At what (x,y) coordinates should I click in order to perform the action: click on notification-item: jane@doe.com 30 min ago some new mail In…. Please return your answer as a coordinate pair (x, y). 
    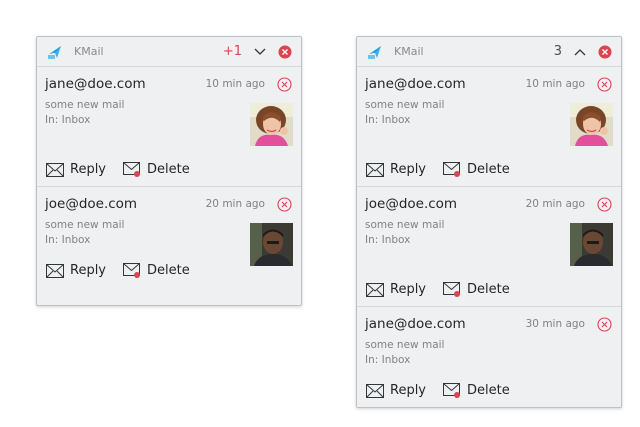
    Looking at the image, I should click on (489, 357).